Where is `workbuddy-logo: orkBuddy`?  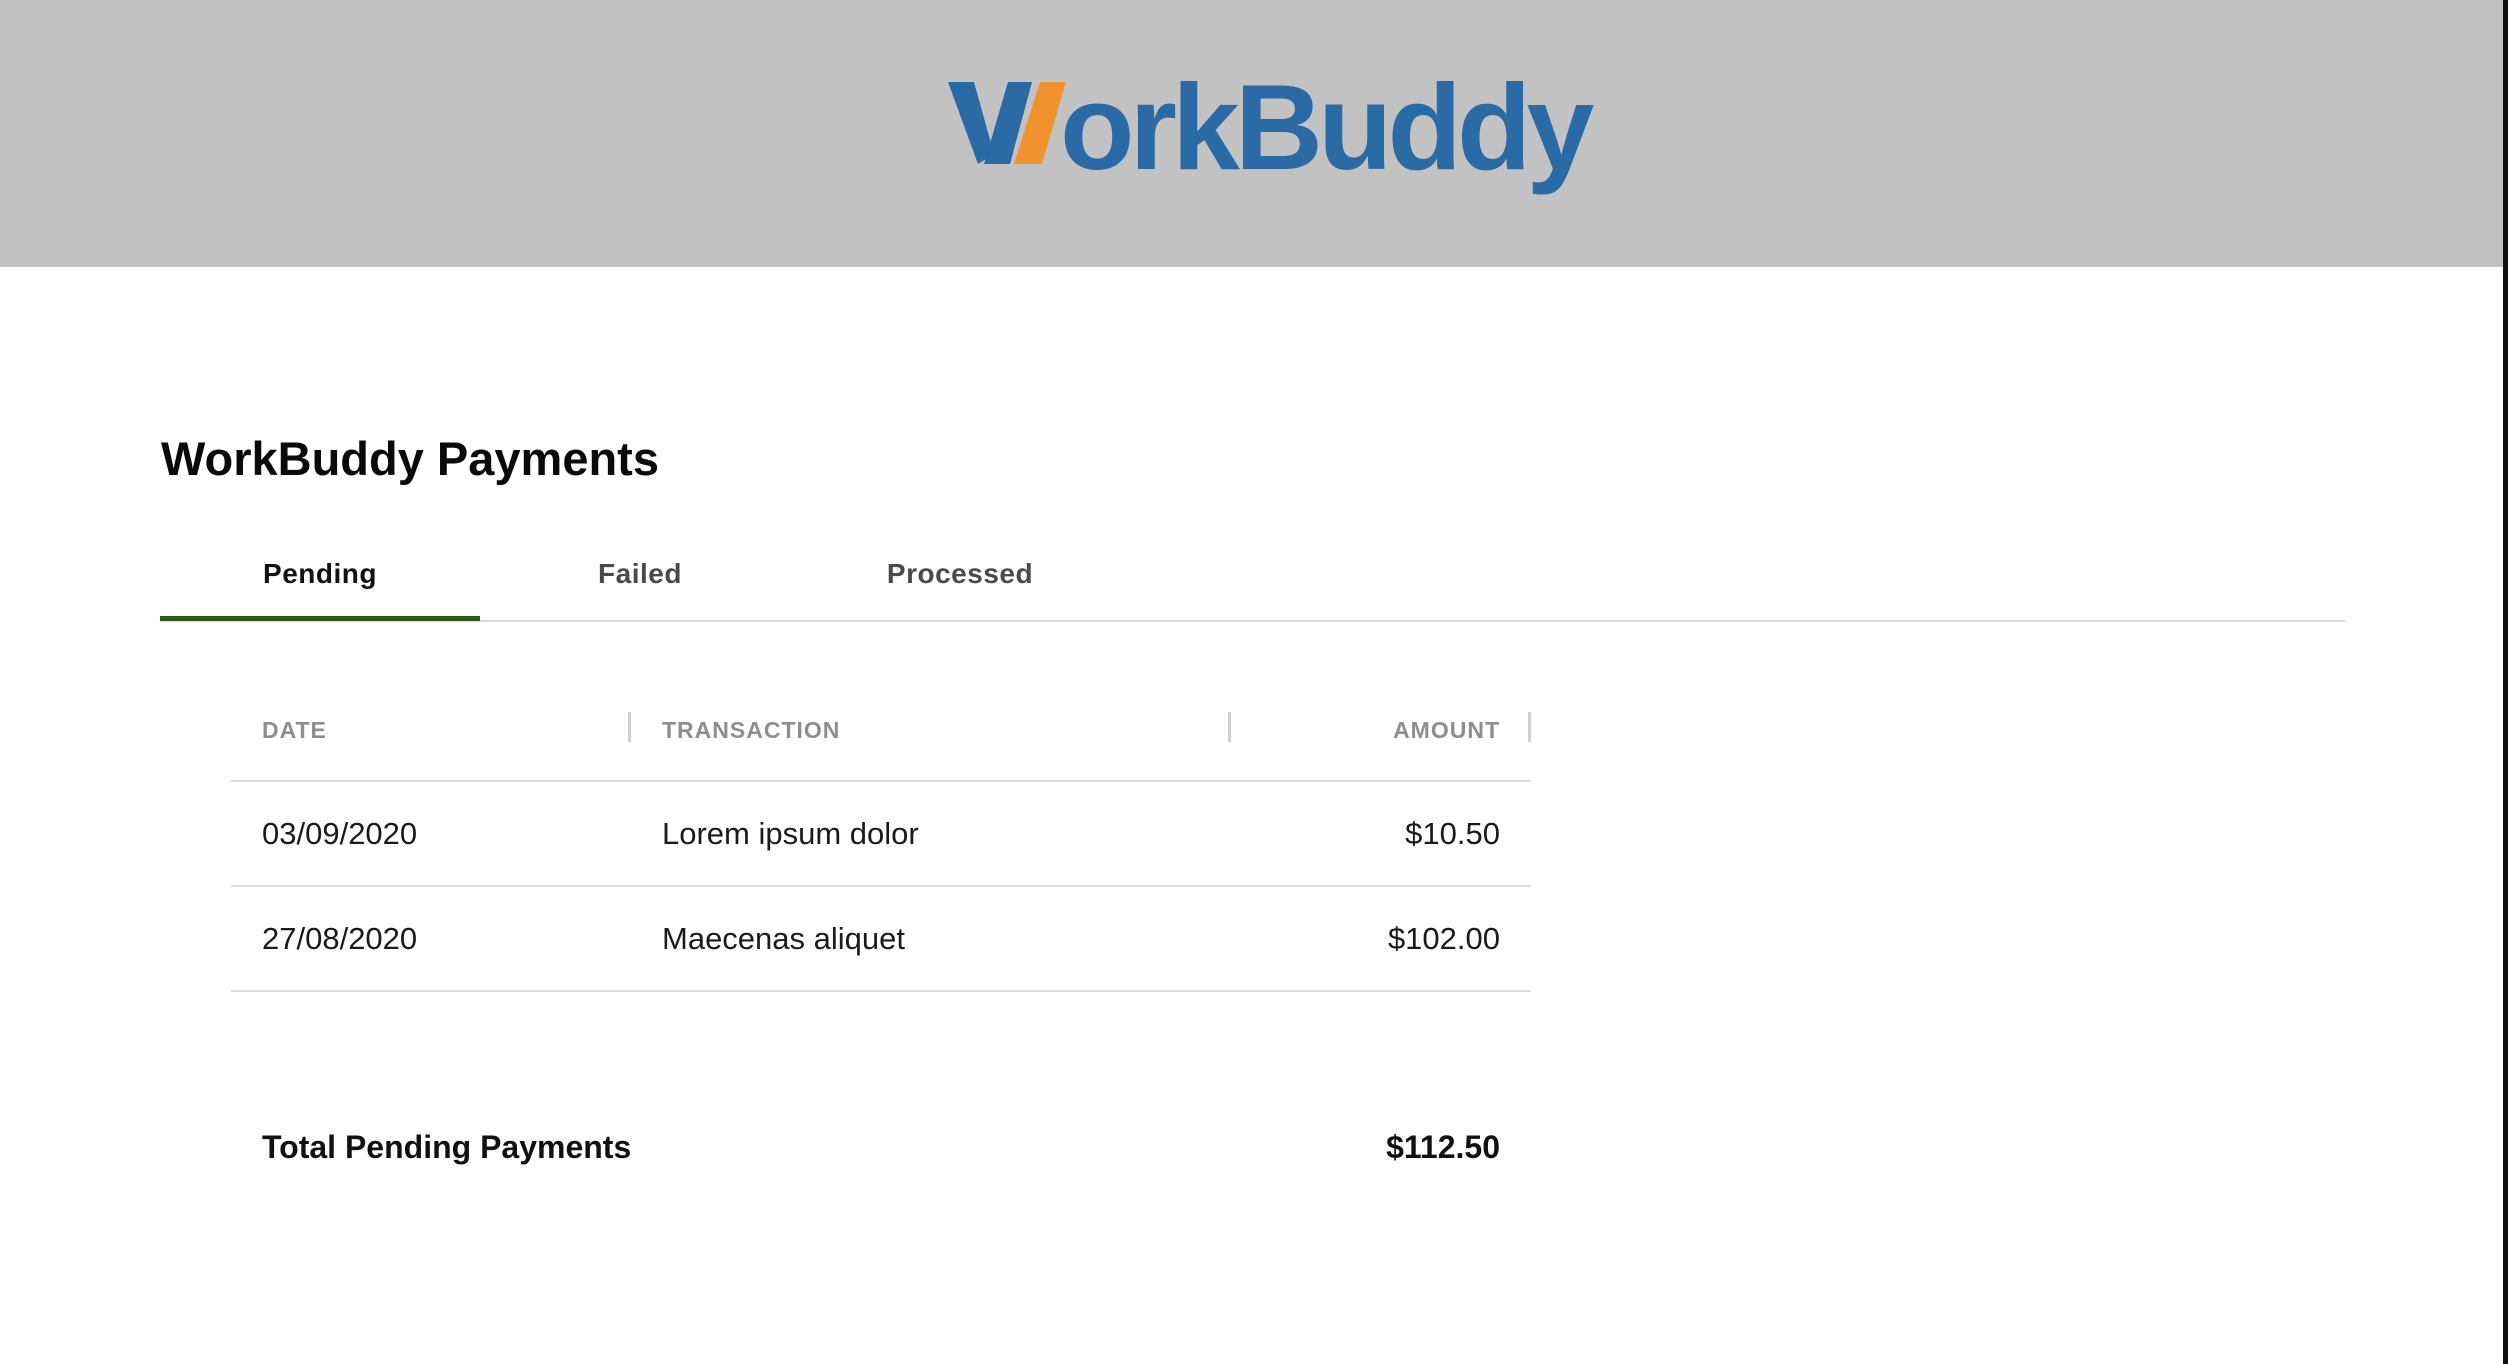 workbuddy-logo: orkBuddy is located at coordinates (1271, 130).